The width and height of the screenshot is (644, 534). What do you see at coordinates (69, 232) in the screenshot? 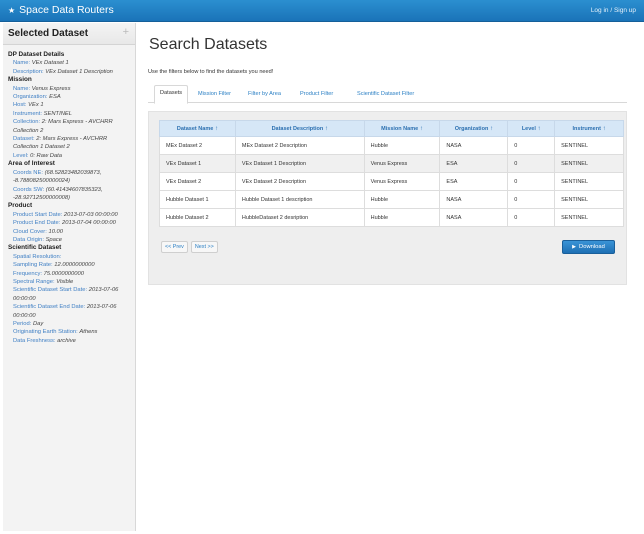
I see `sidebar-detail-row: Cloud Cover: 10.00` at bounding box center [69, 232].